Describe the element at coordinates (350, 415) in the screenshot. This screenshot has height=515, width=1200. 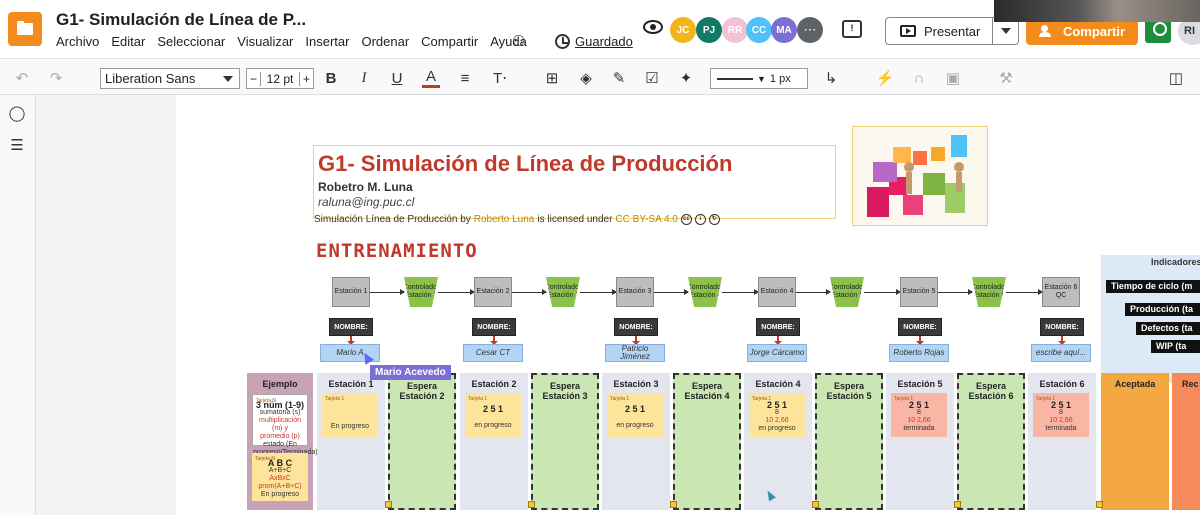
I see `work-card: Tarjeta 1 En progreso` at that location.